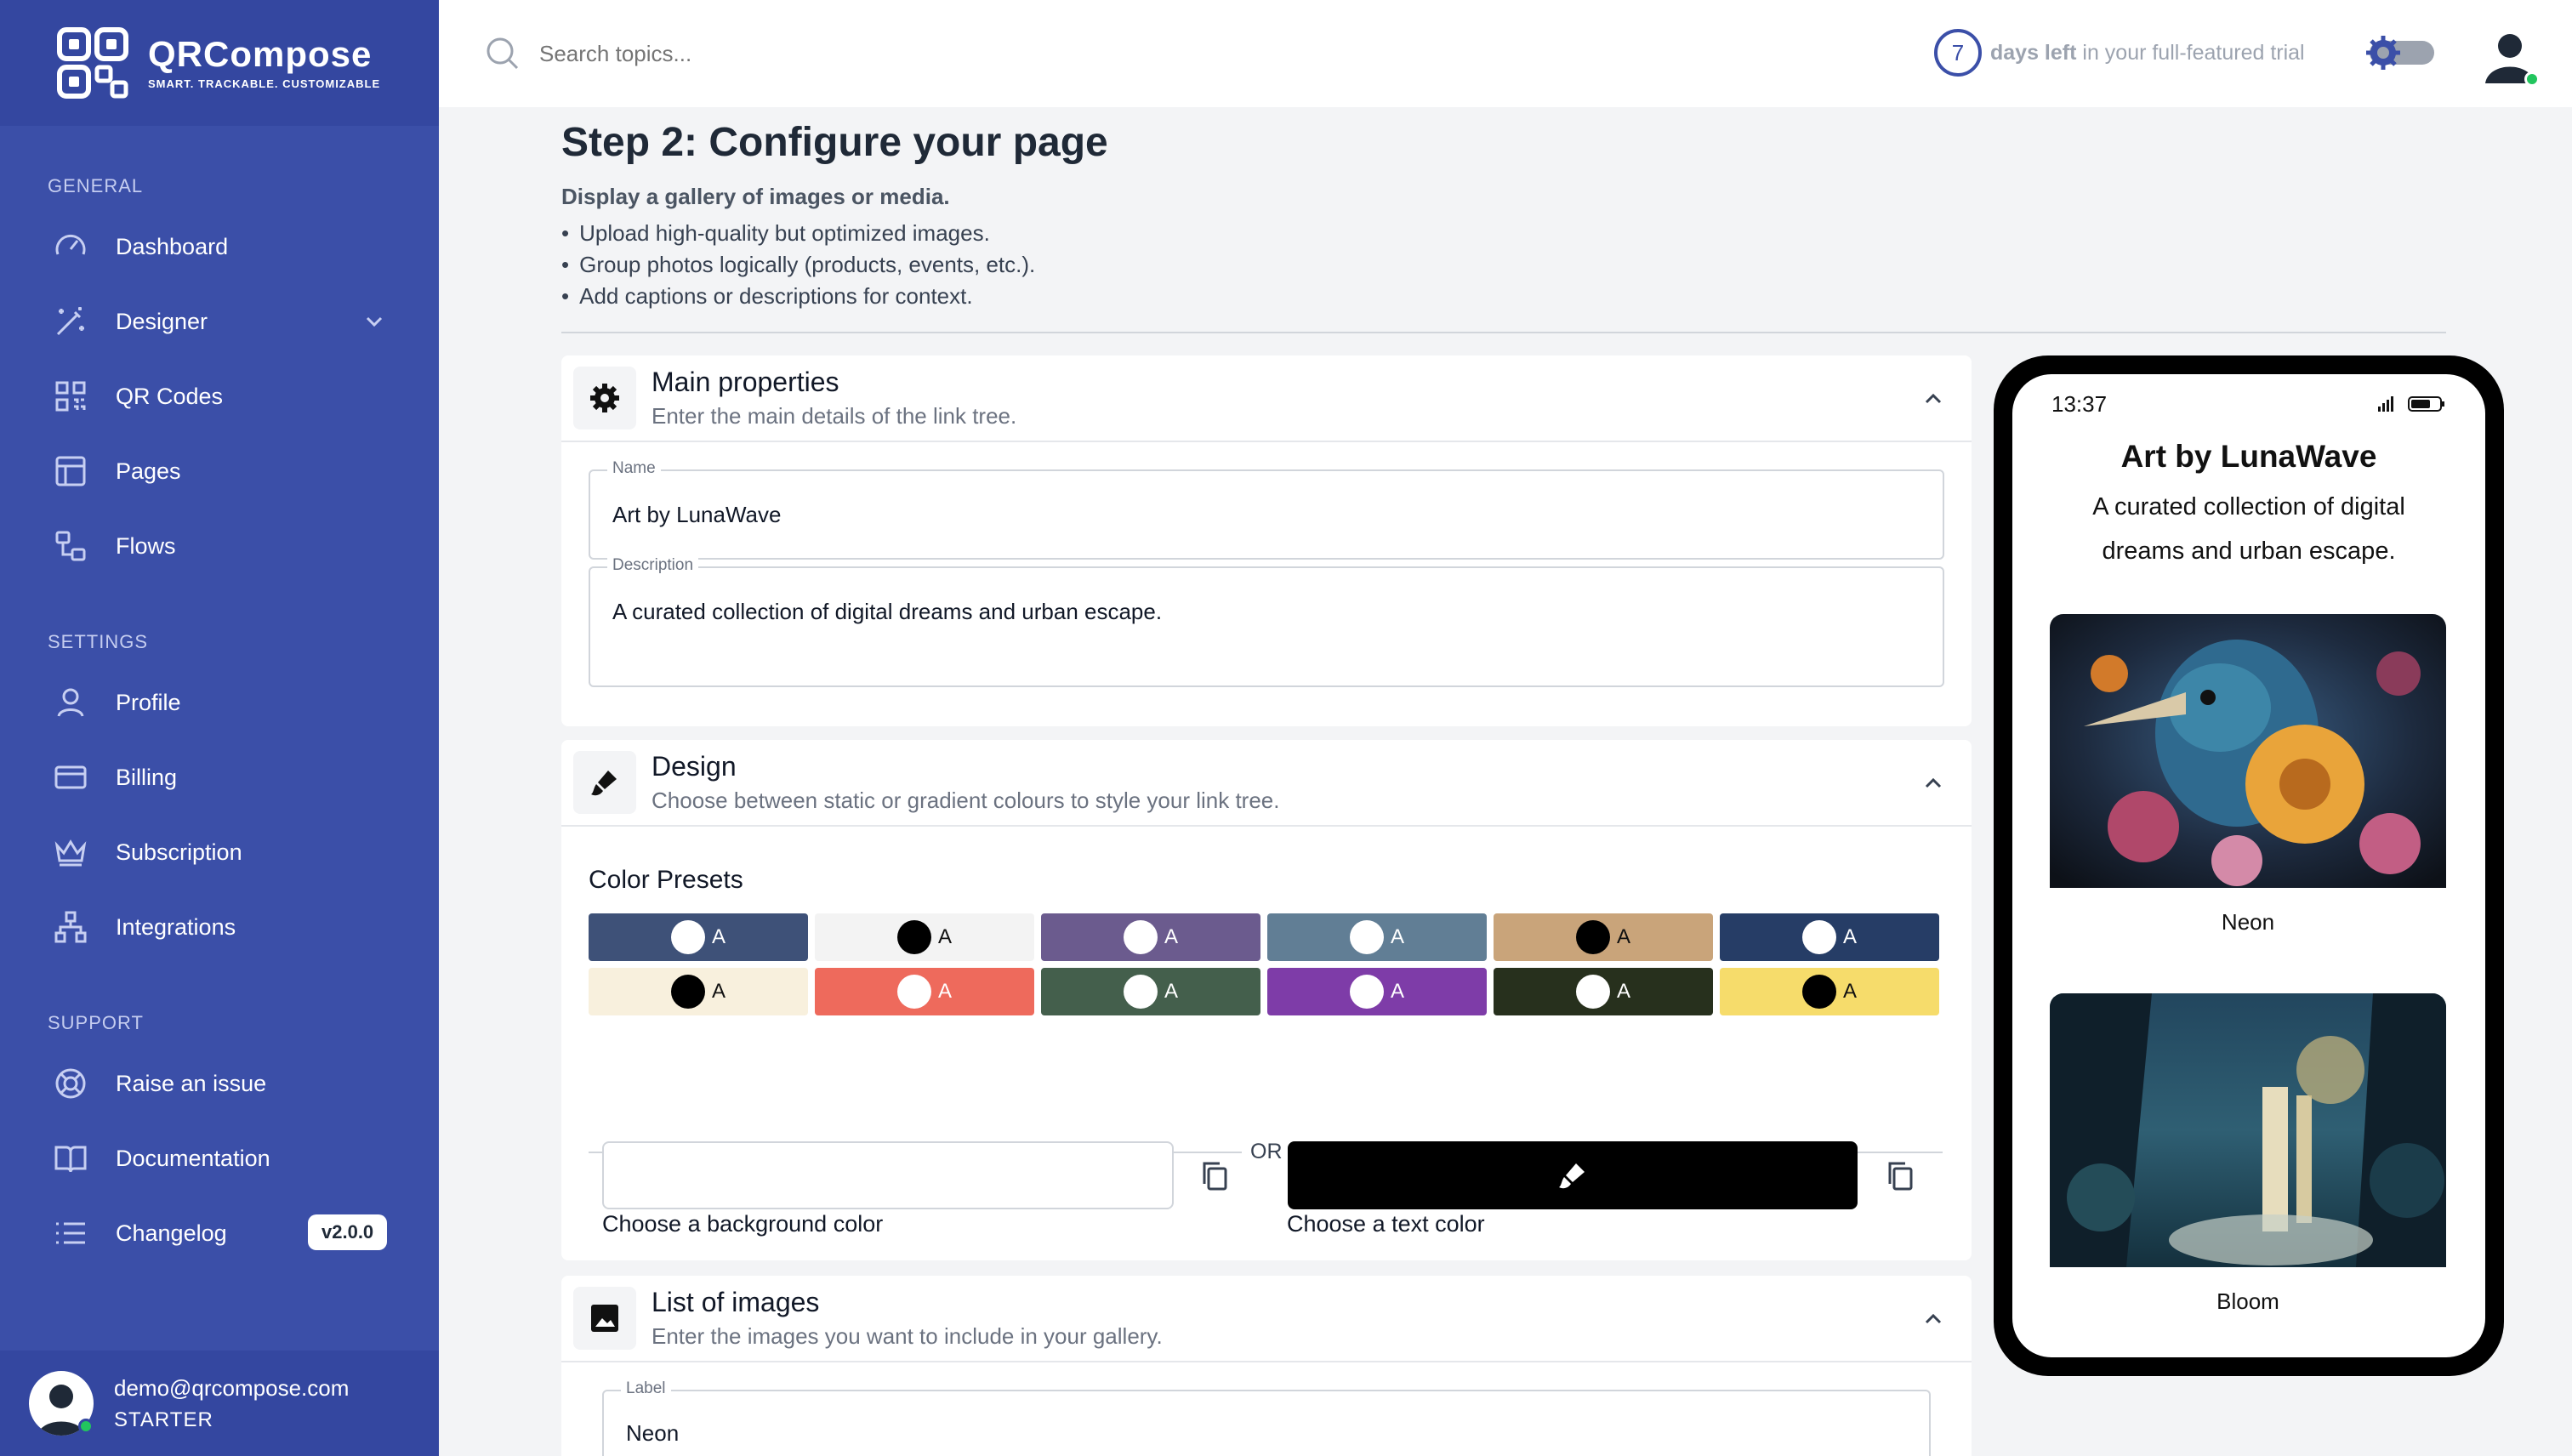 The image size is (2572, 1456). Describe the element at coordinates (71, 1158) in the screenshot. I see `book-icon` at that location.